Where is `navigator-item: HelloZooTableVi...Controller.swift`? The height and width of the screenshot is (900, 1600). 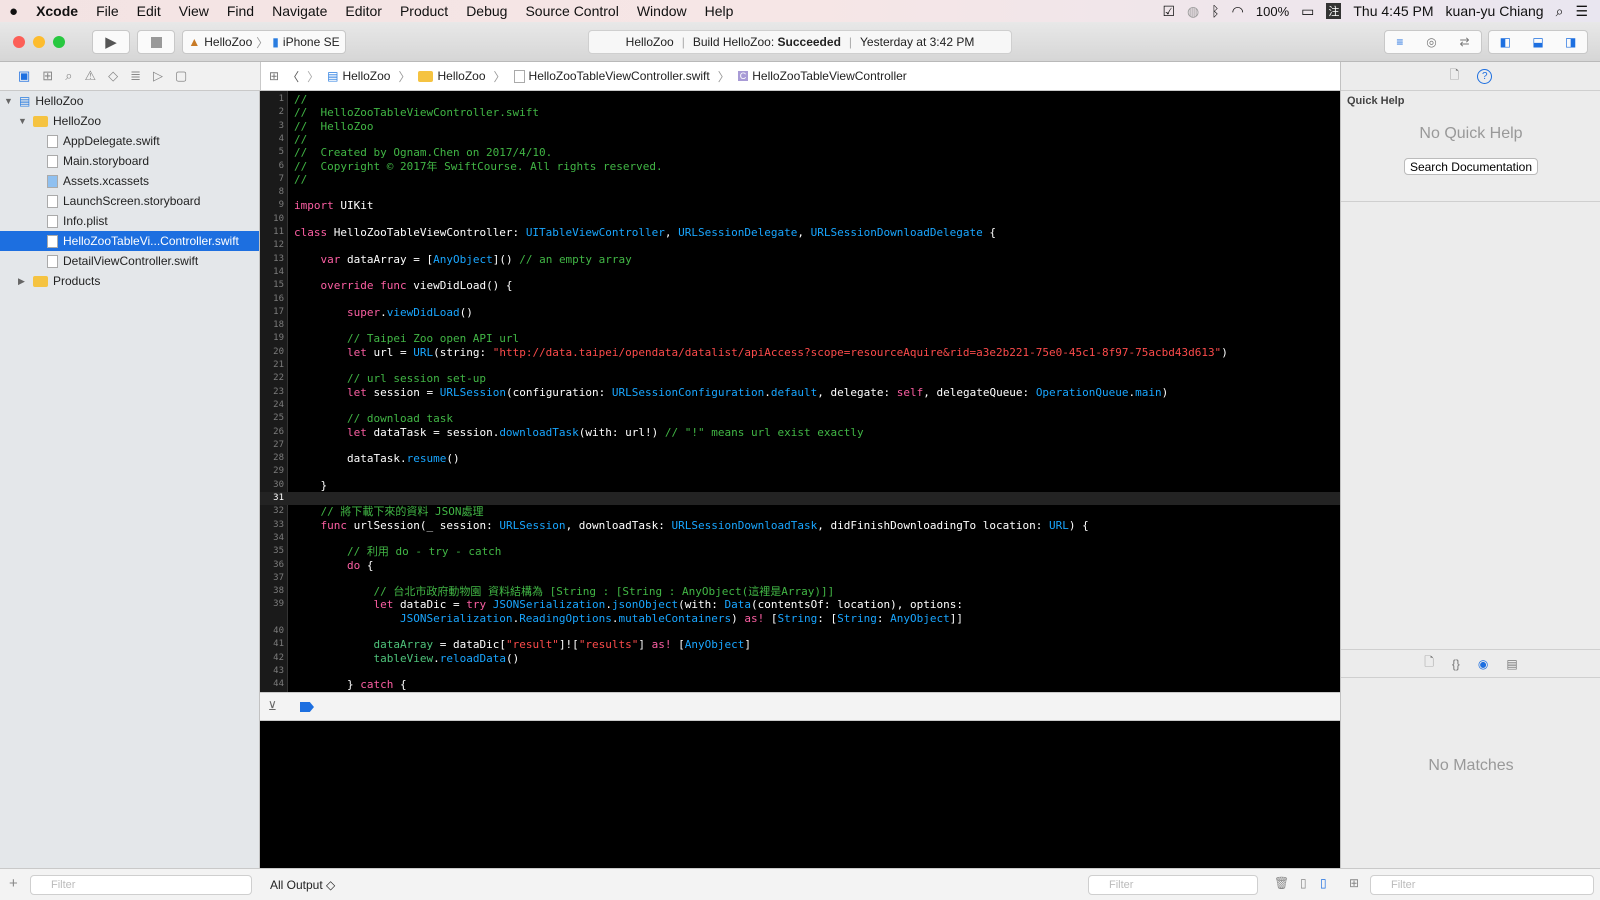 navigator-item: HelloZooTableVi...Controller.swift is located at coordinates (129, 241).